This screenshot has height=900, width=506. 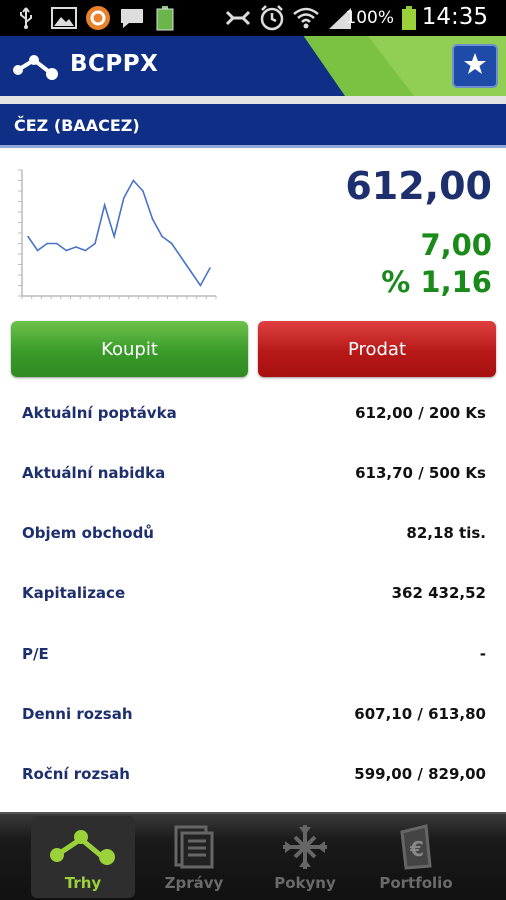 What do you see at coordinates (253, 414) in the screenshot?
I see `detail-row: Aktuální poptávka 612,00 / 200 Ks` at bounding box center [253, 414].